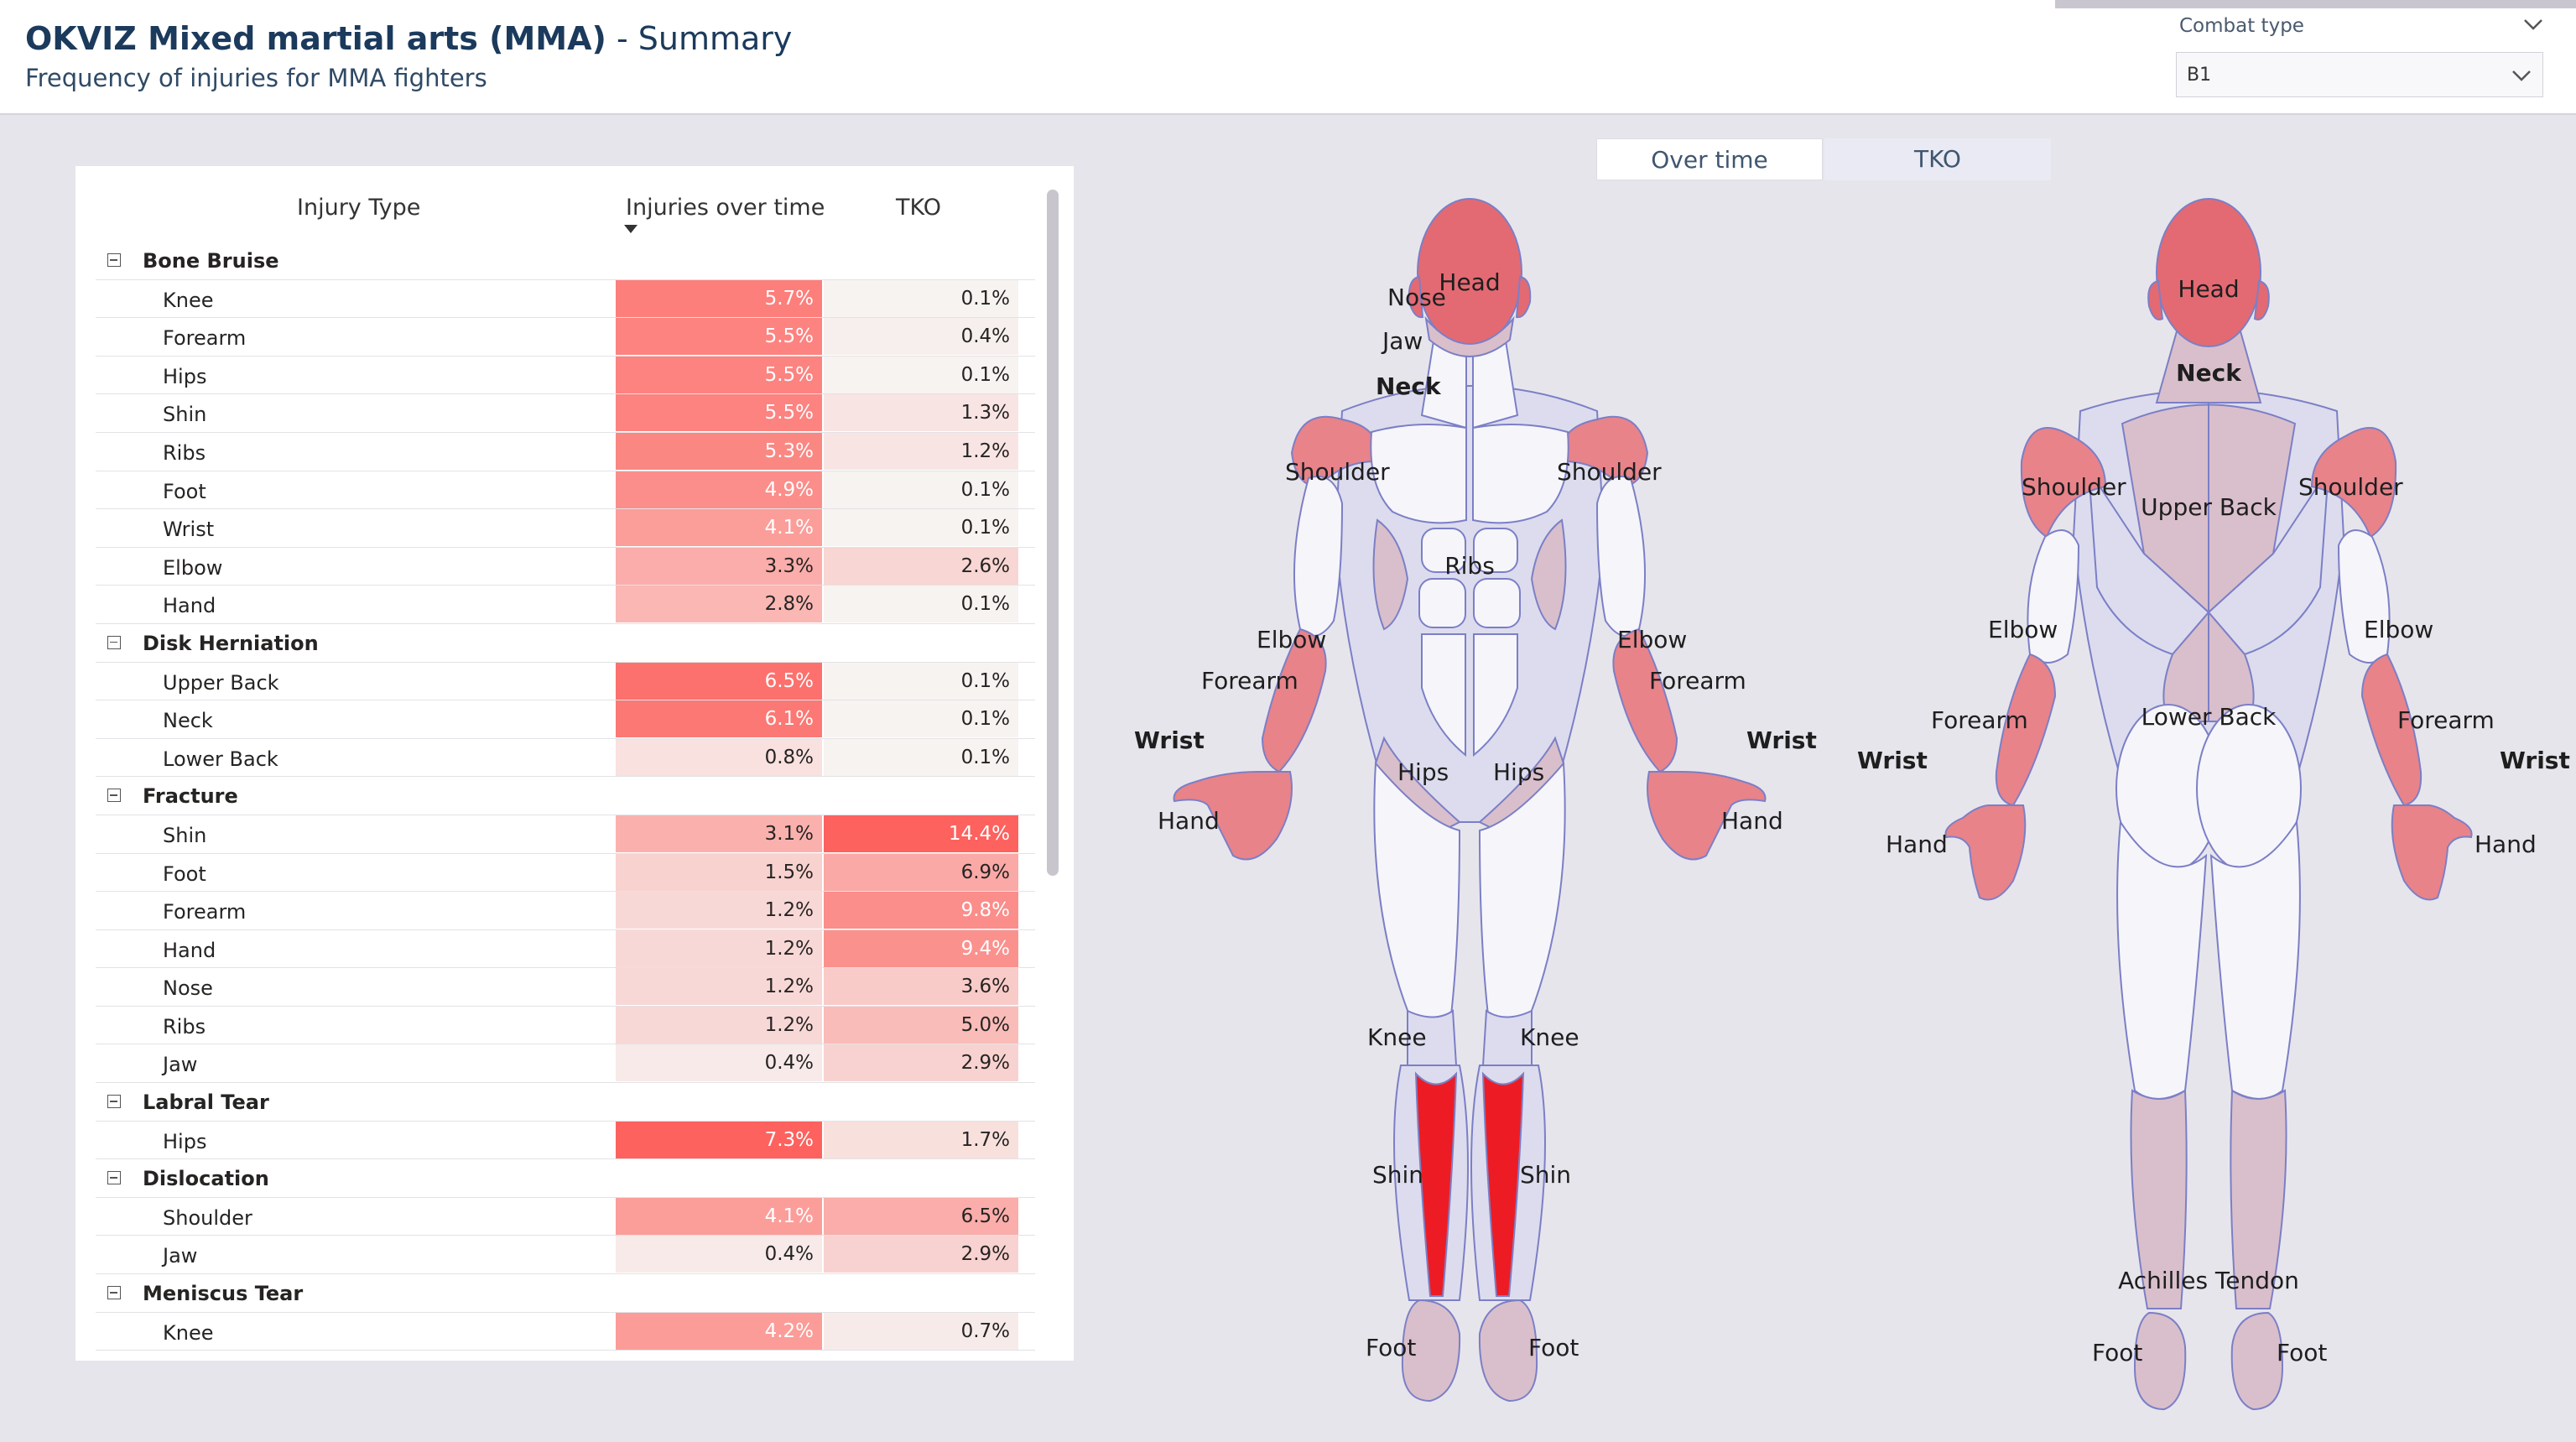 The height and width of the screenshot is (1442, 2576). I want to click on back-label-neck: Neck, so click(2209, 373).